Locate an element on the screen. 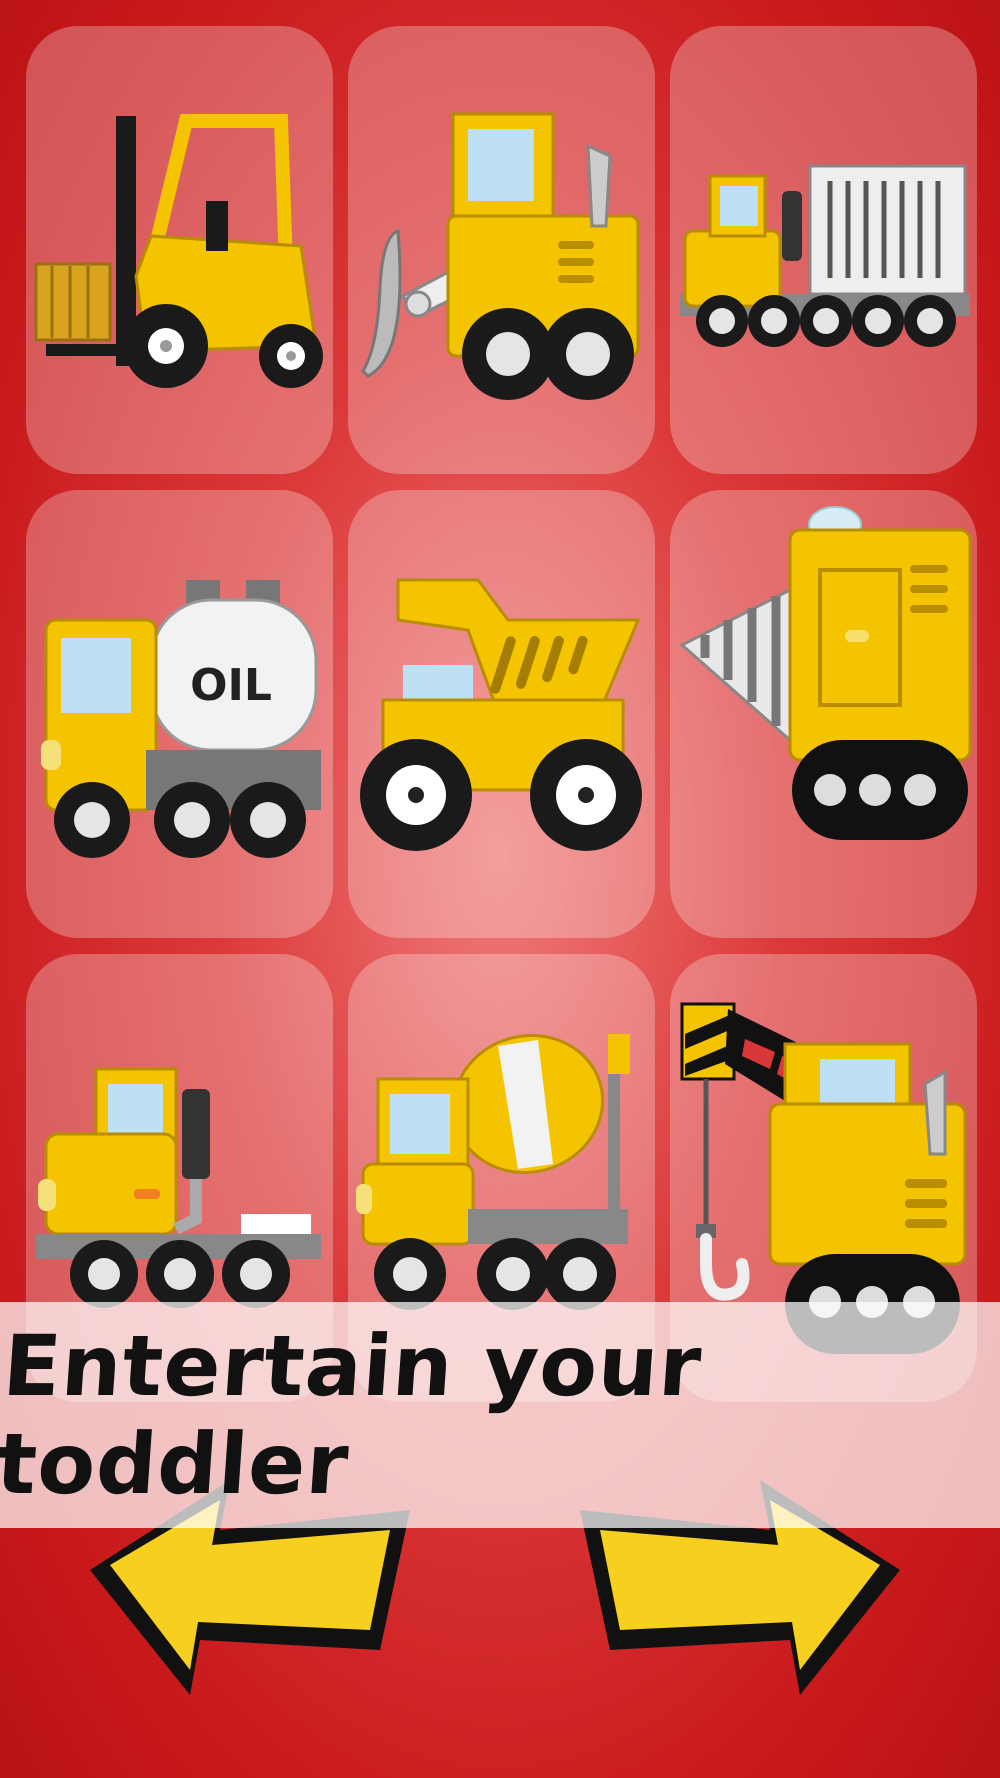 The height and width of the screenshot is (1778, 1000). dump-truck-icon is located at coordinates (501, 714).